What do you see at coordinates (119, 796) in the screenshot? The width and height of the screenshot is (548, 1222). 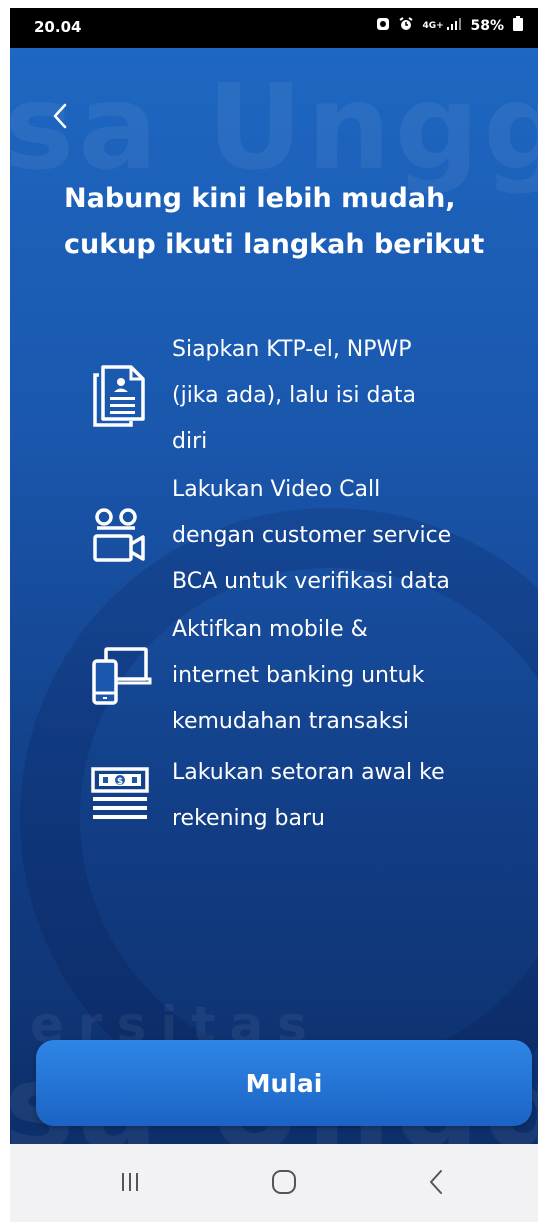 I see `money-deposit-icon: $` at bounding box center [119, 796].